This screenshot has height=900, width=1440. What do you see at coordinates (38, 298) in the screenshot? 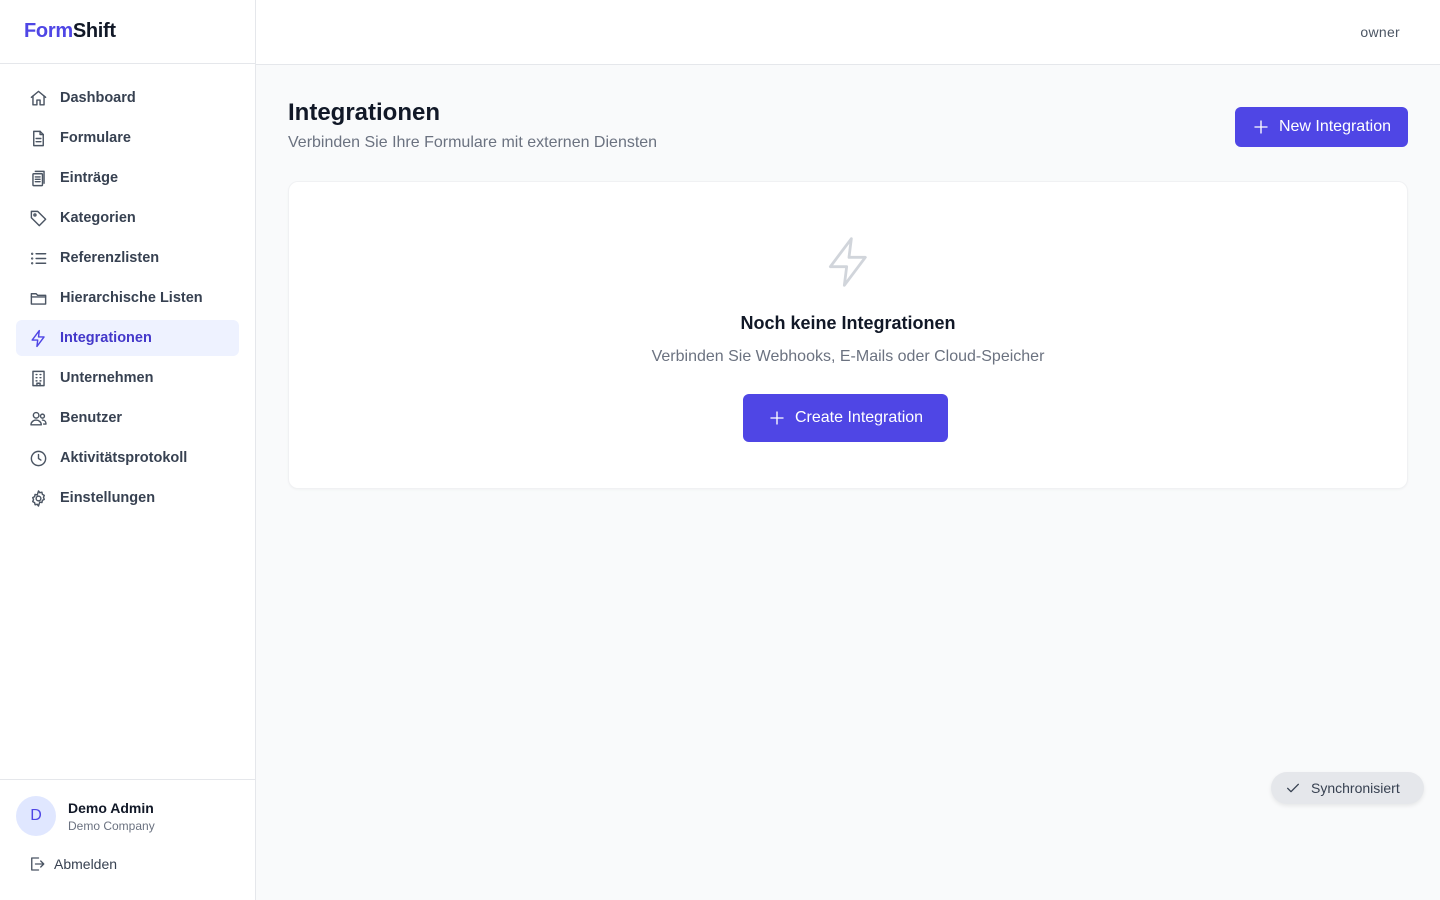
I see `folder-icon` at bounding box center [38, 298].